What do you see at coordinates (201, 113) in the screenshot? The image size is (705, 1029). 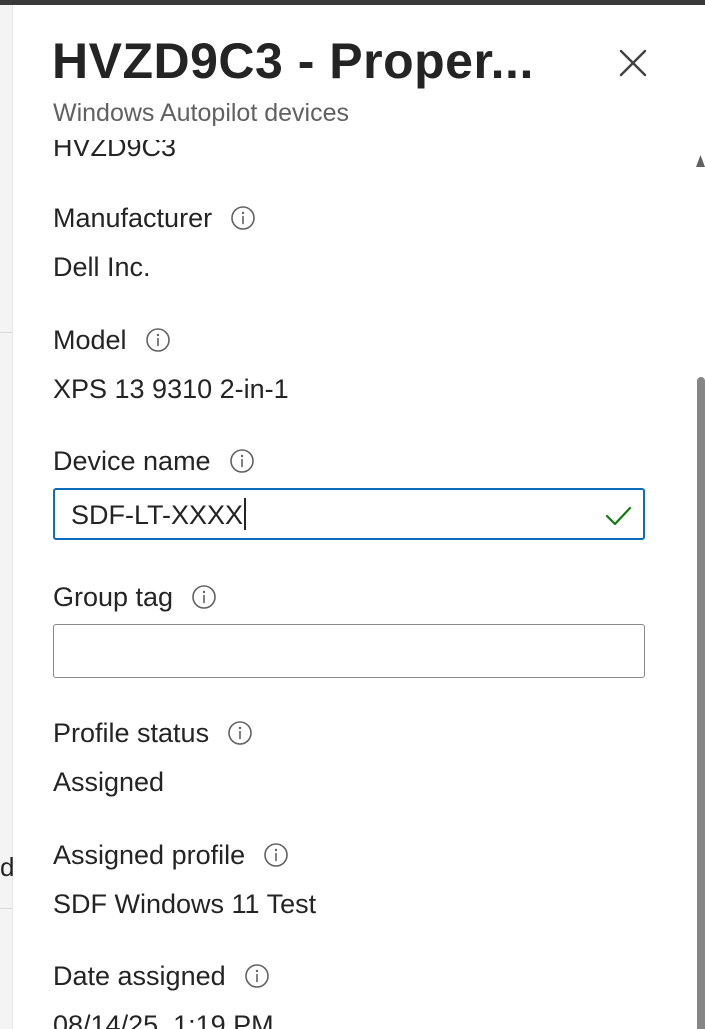 I see `page-subtitle: Windows Autopilot devices` at bounding box center [201, 113].